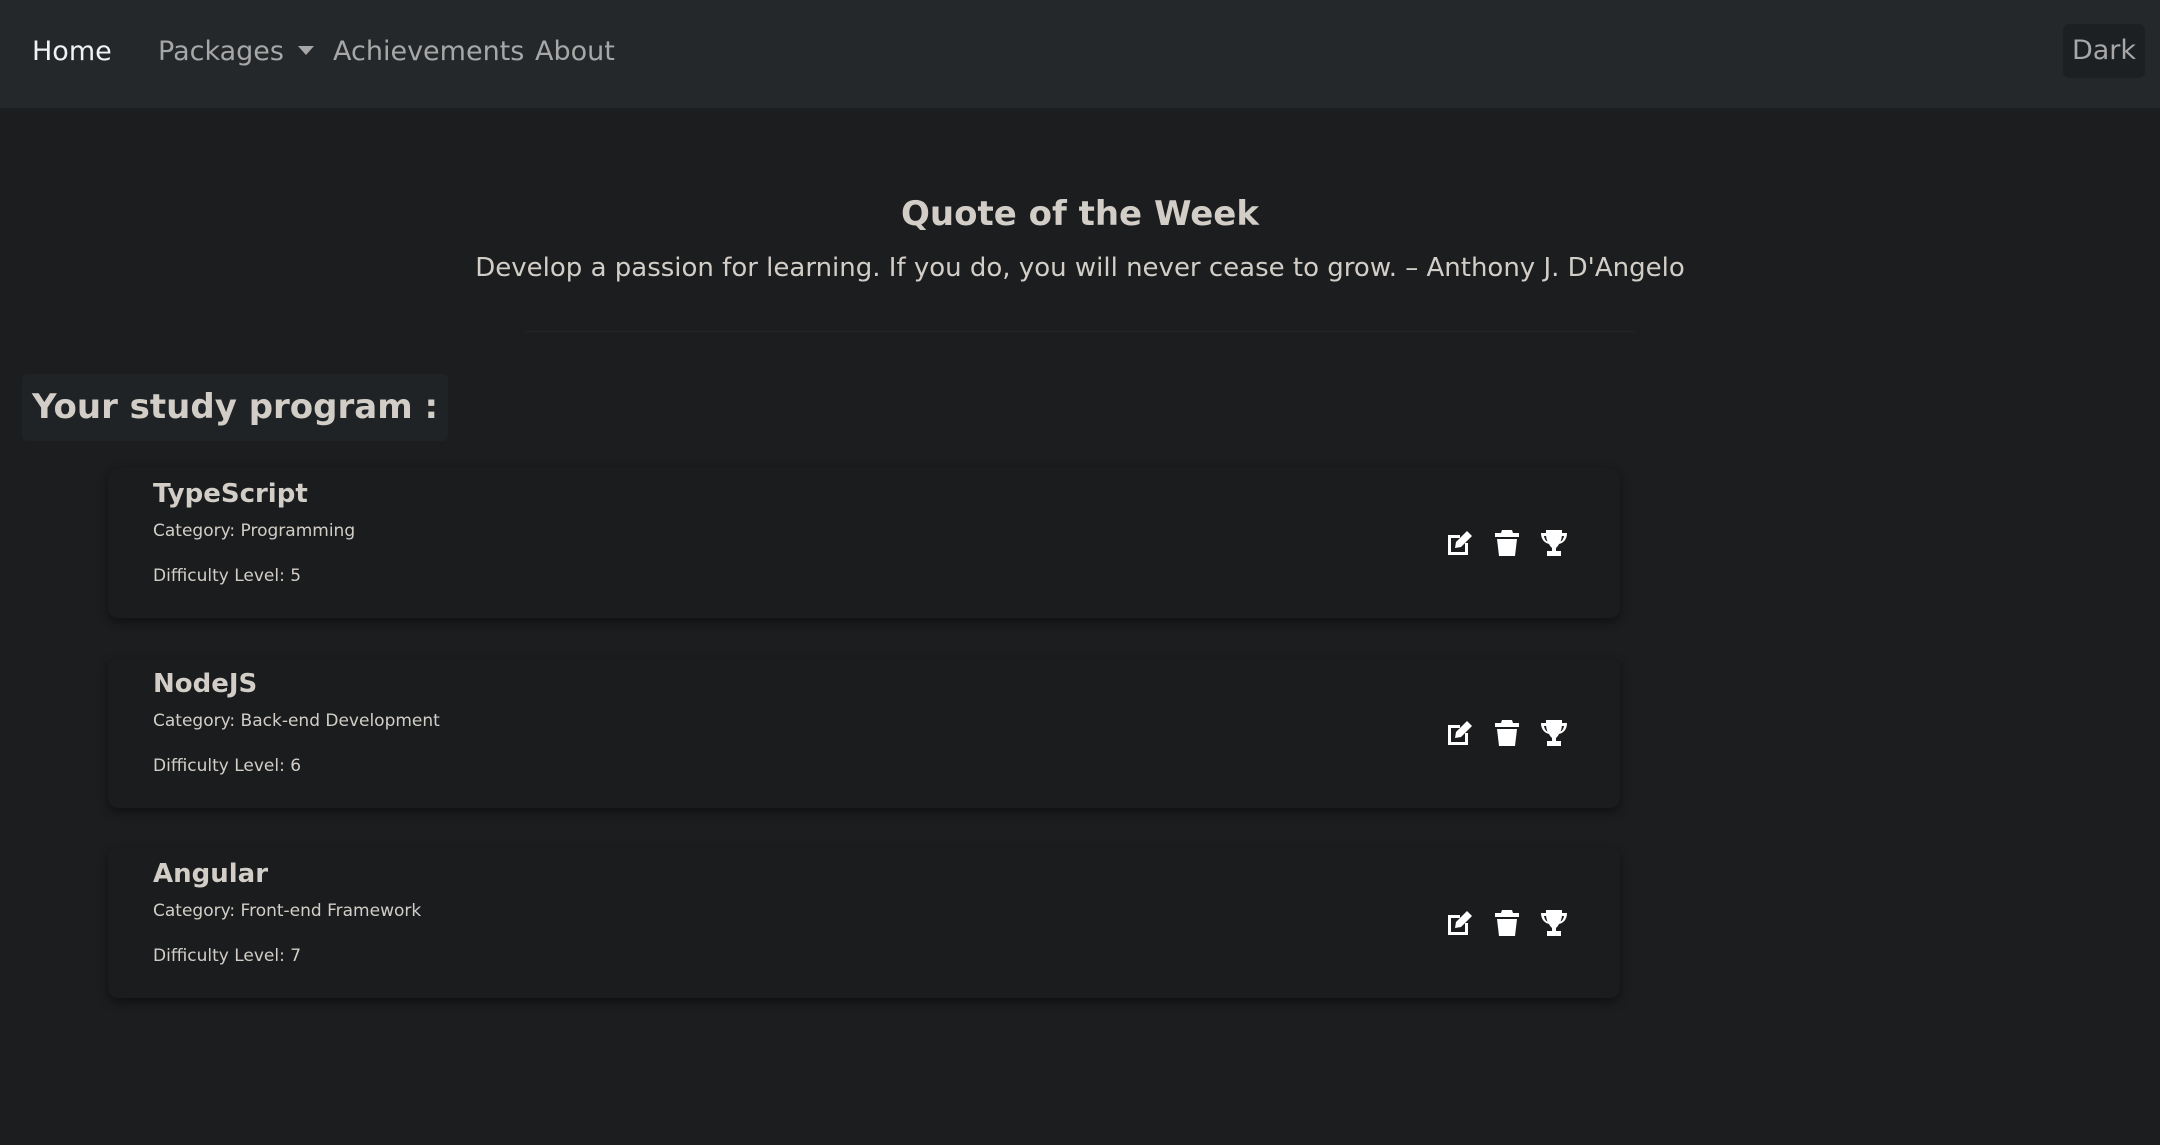  Describe the element at coordinates (221, 51) in the screenshot. I see `nav-packages-label: Packages` at that location.